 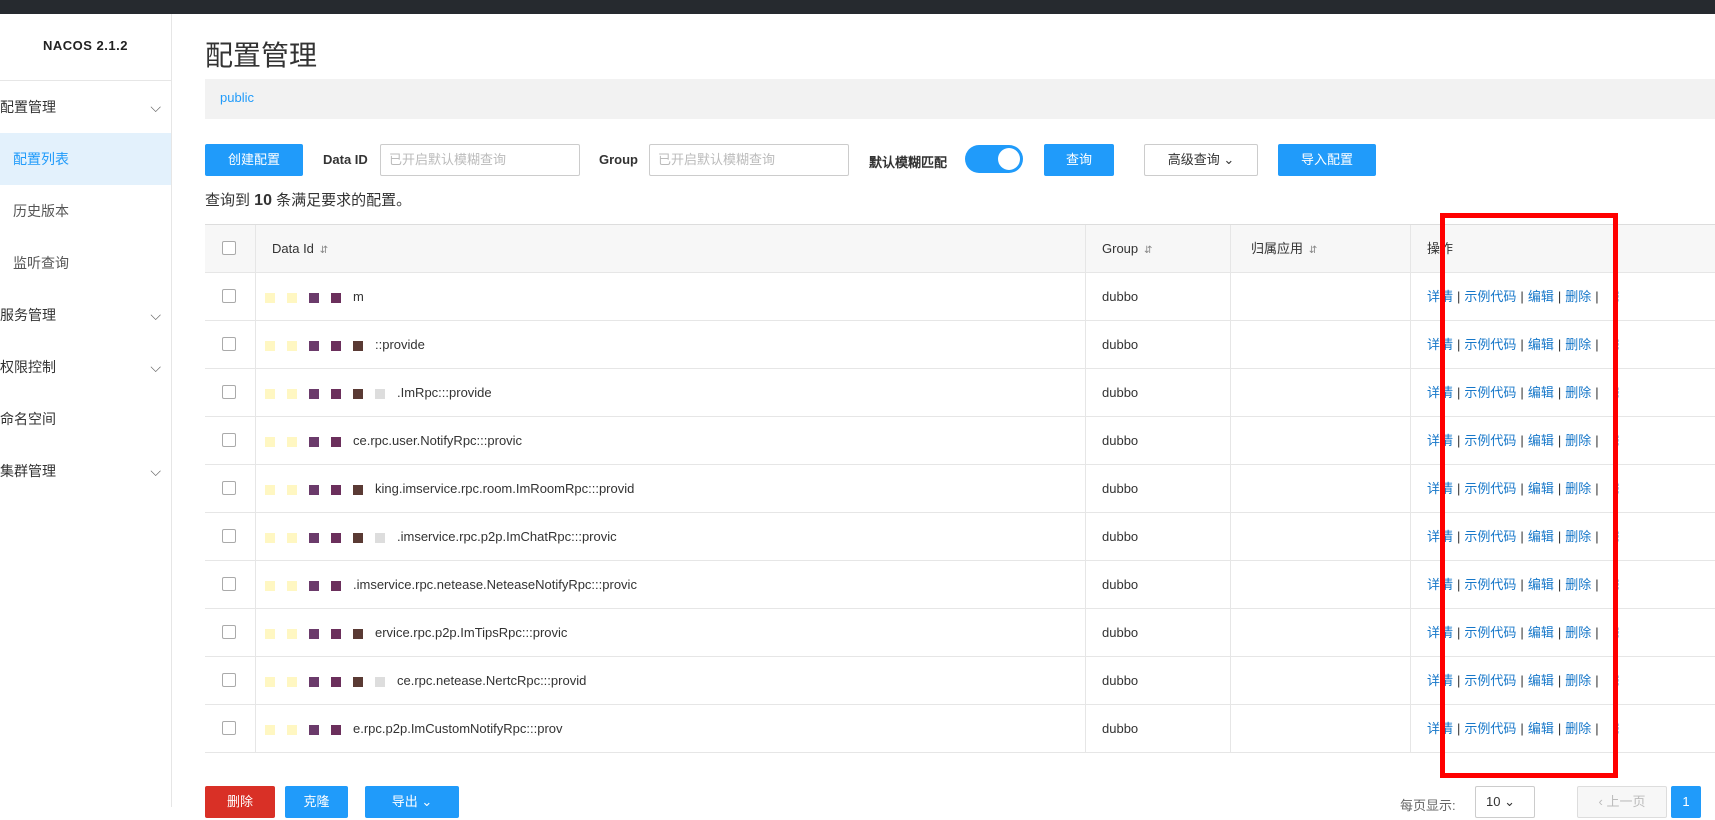 I want to click on dataid-cell: ::provide, so click(x=670, y=344).